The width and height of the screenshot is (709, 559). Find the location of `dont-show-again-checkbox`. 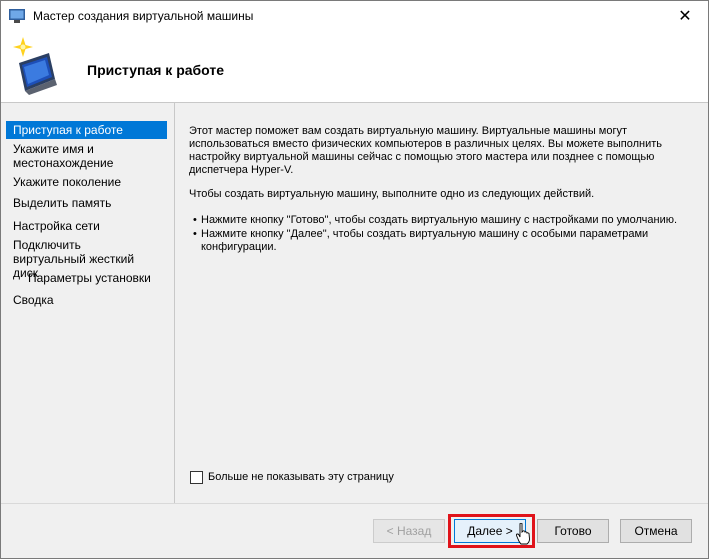

dont-show-again-checkbox is located at coordinates (196, 477).